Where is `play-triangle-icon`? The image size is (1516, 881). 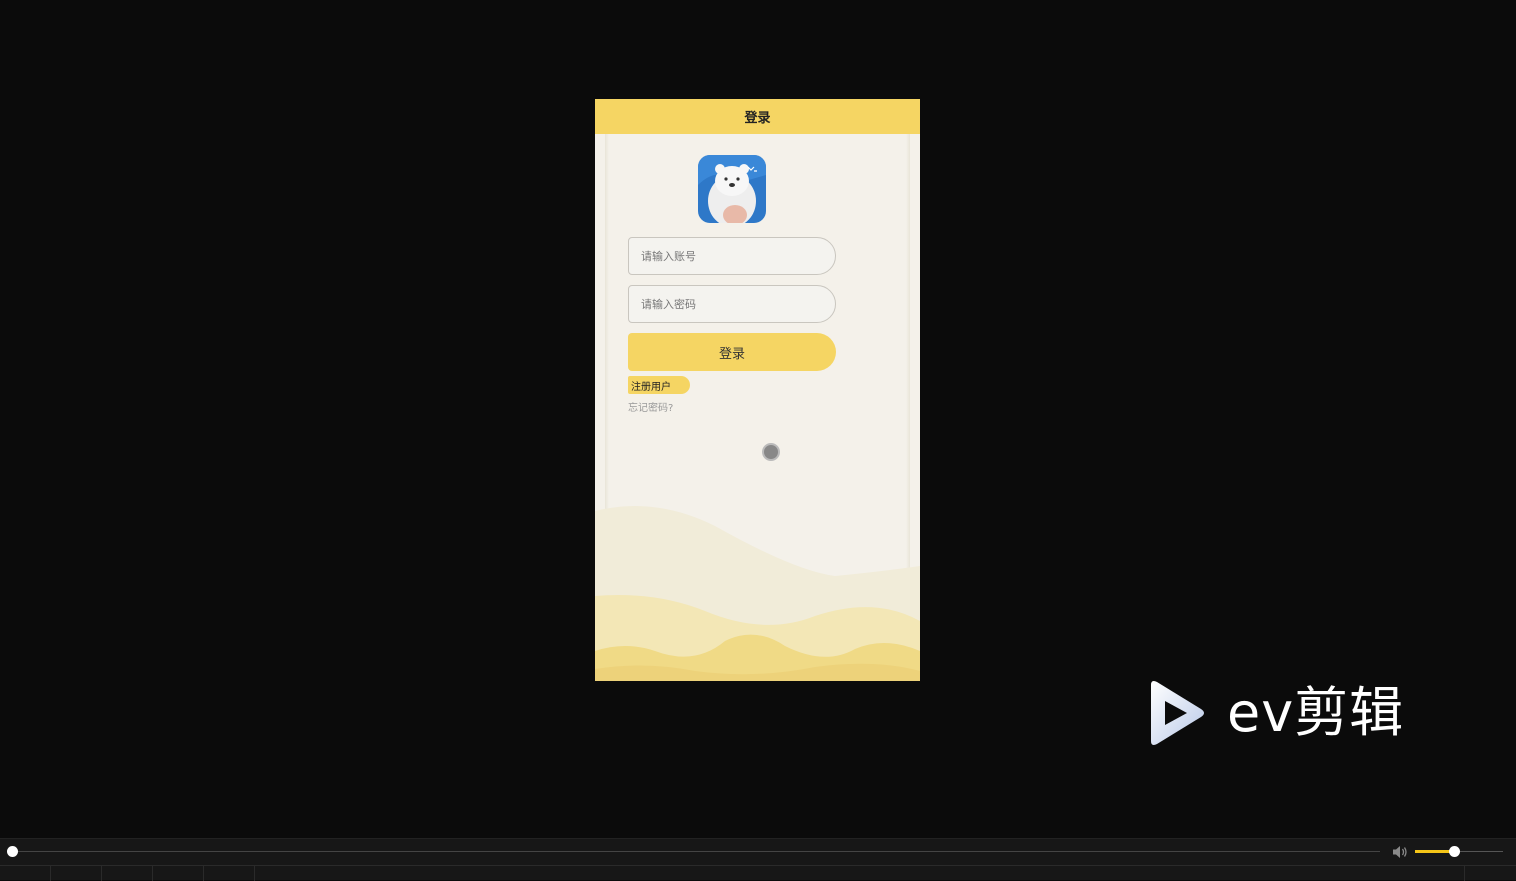
play-triangle-icon is located at coordinates (1177, 713).